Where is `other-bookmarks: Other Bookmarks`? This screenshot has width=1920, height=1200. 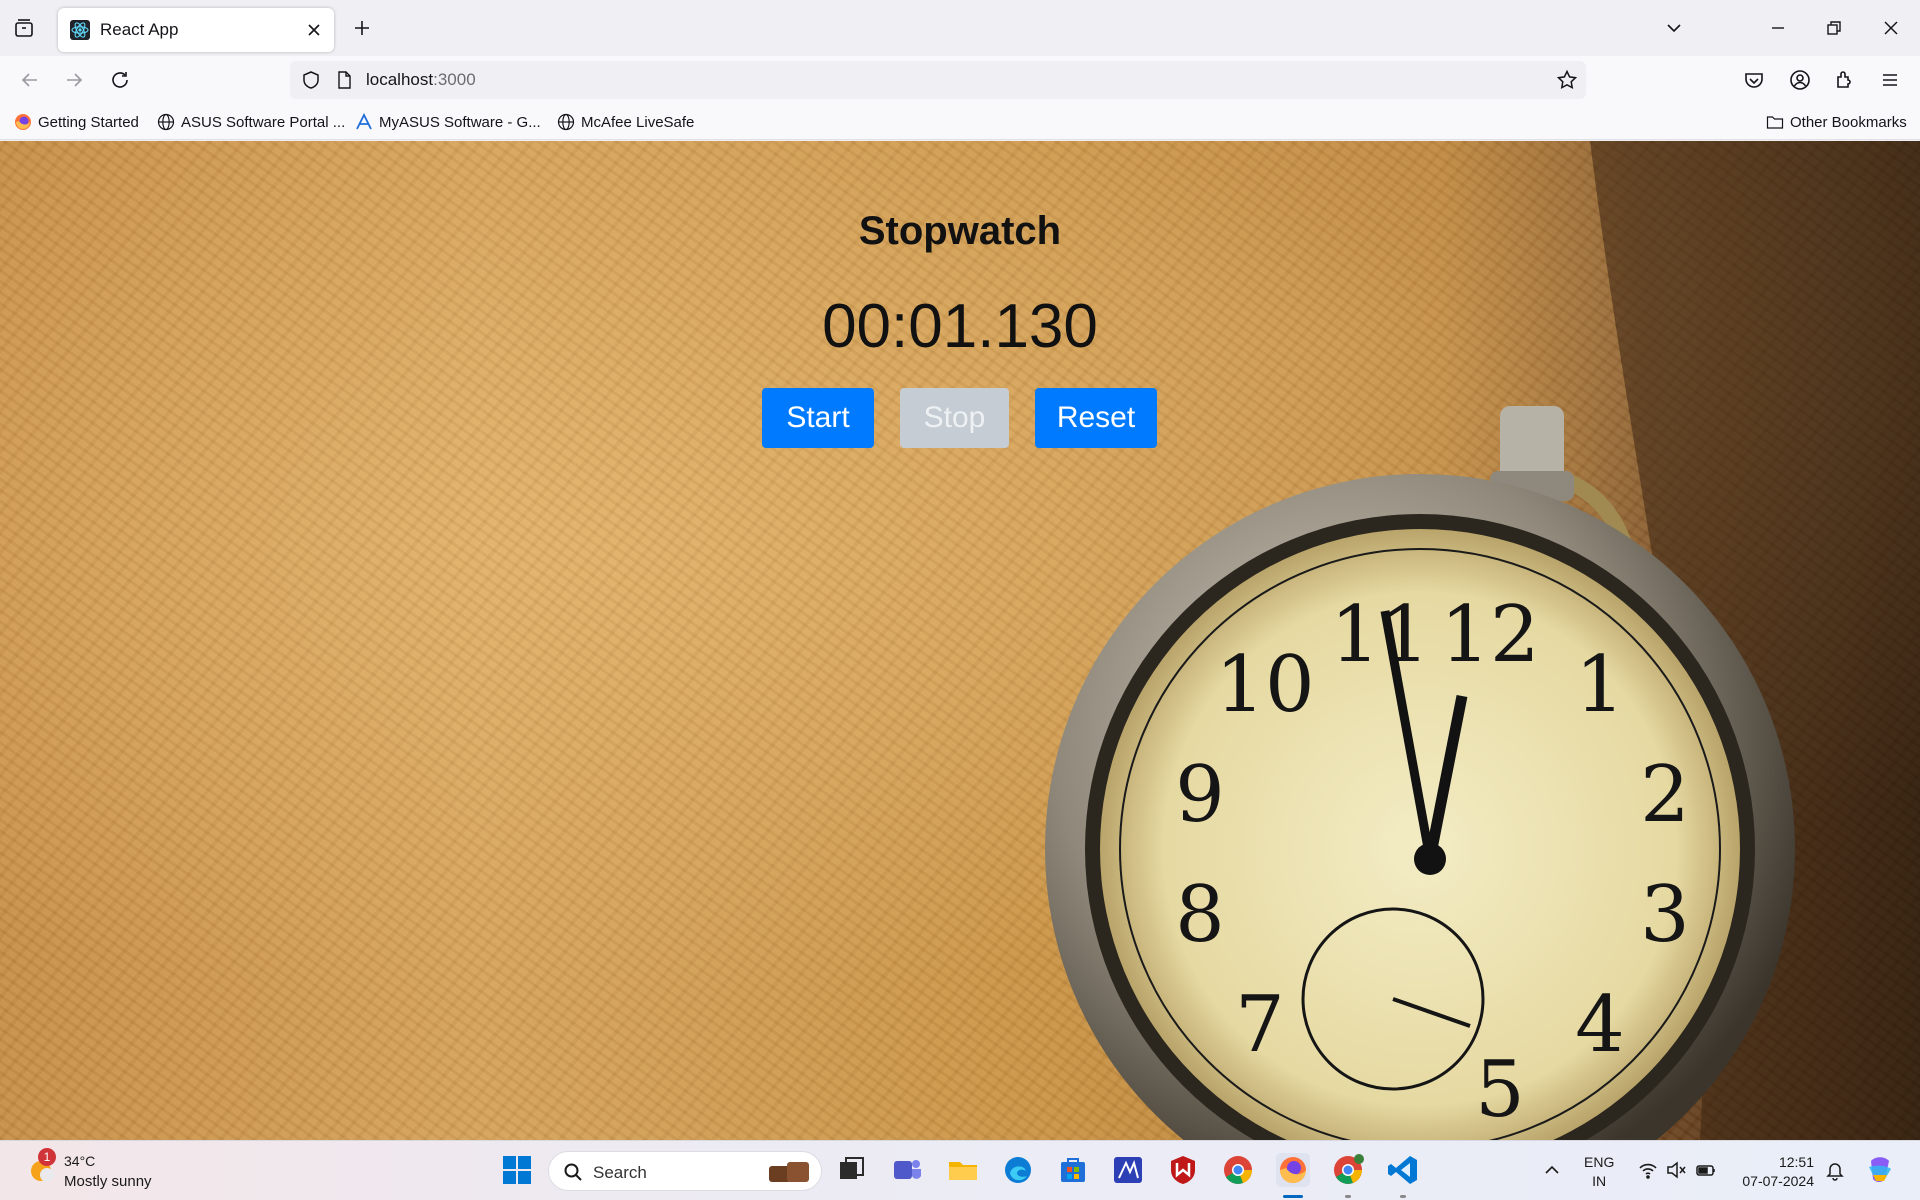
other-bookmarks: Other Bookmarks is located at coordinates (1836, 122).